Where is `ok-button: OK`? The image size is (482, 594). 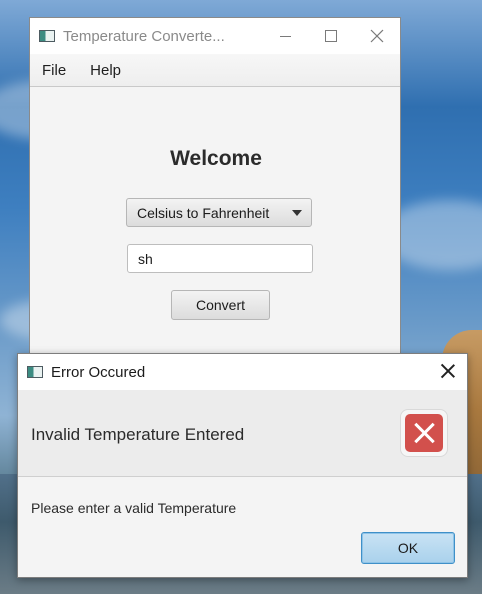 ok-button: OK is located at coordinates (408, 548).